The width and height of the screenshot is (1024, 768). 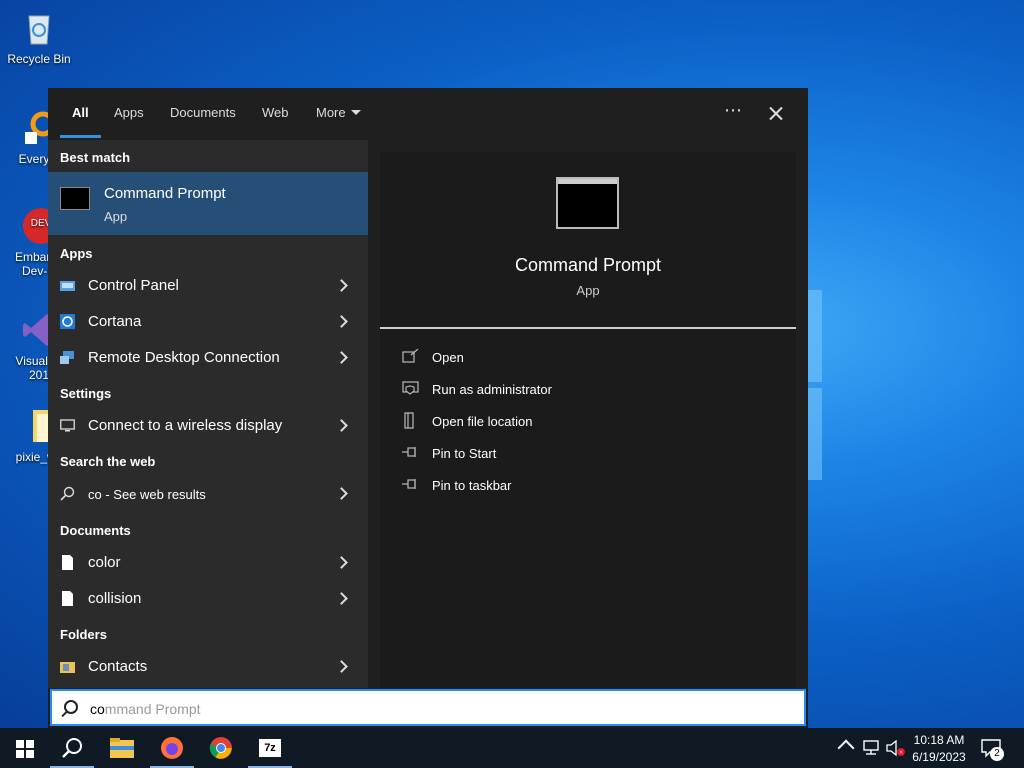 I want to click on 7zip-icon: 7z, so click(x=270, y=748).